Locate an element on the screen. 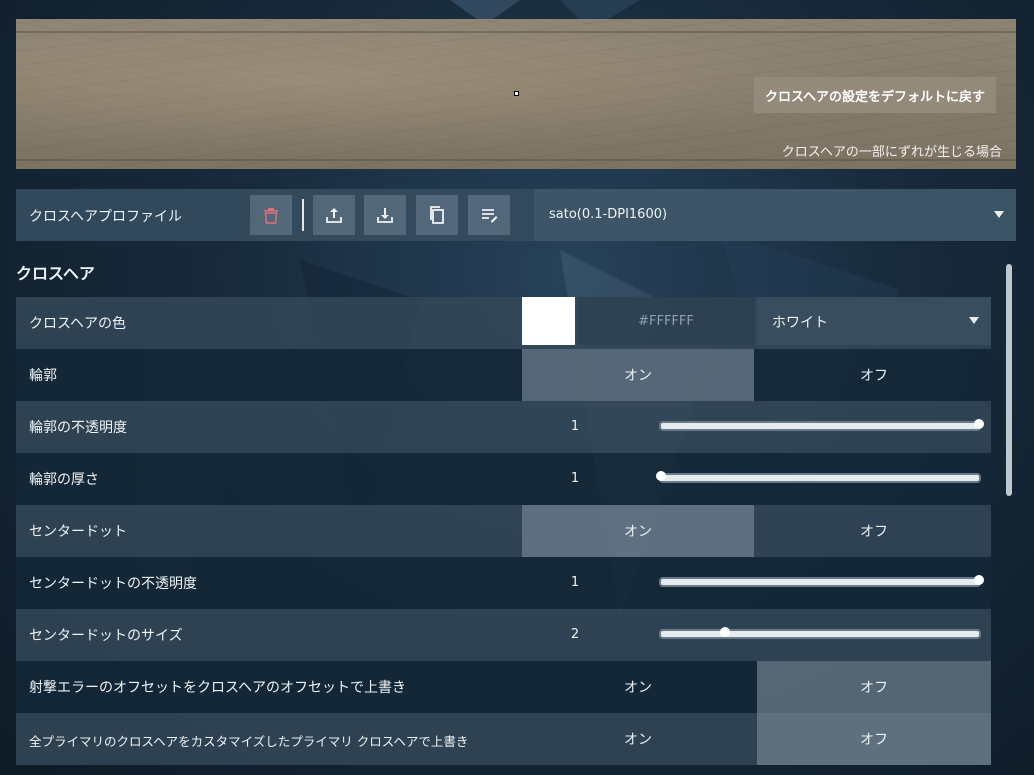  copy-icon is located at coordinates (437, 215).